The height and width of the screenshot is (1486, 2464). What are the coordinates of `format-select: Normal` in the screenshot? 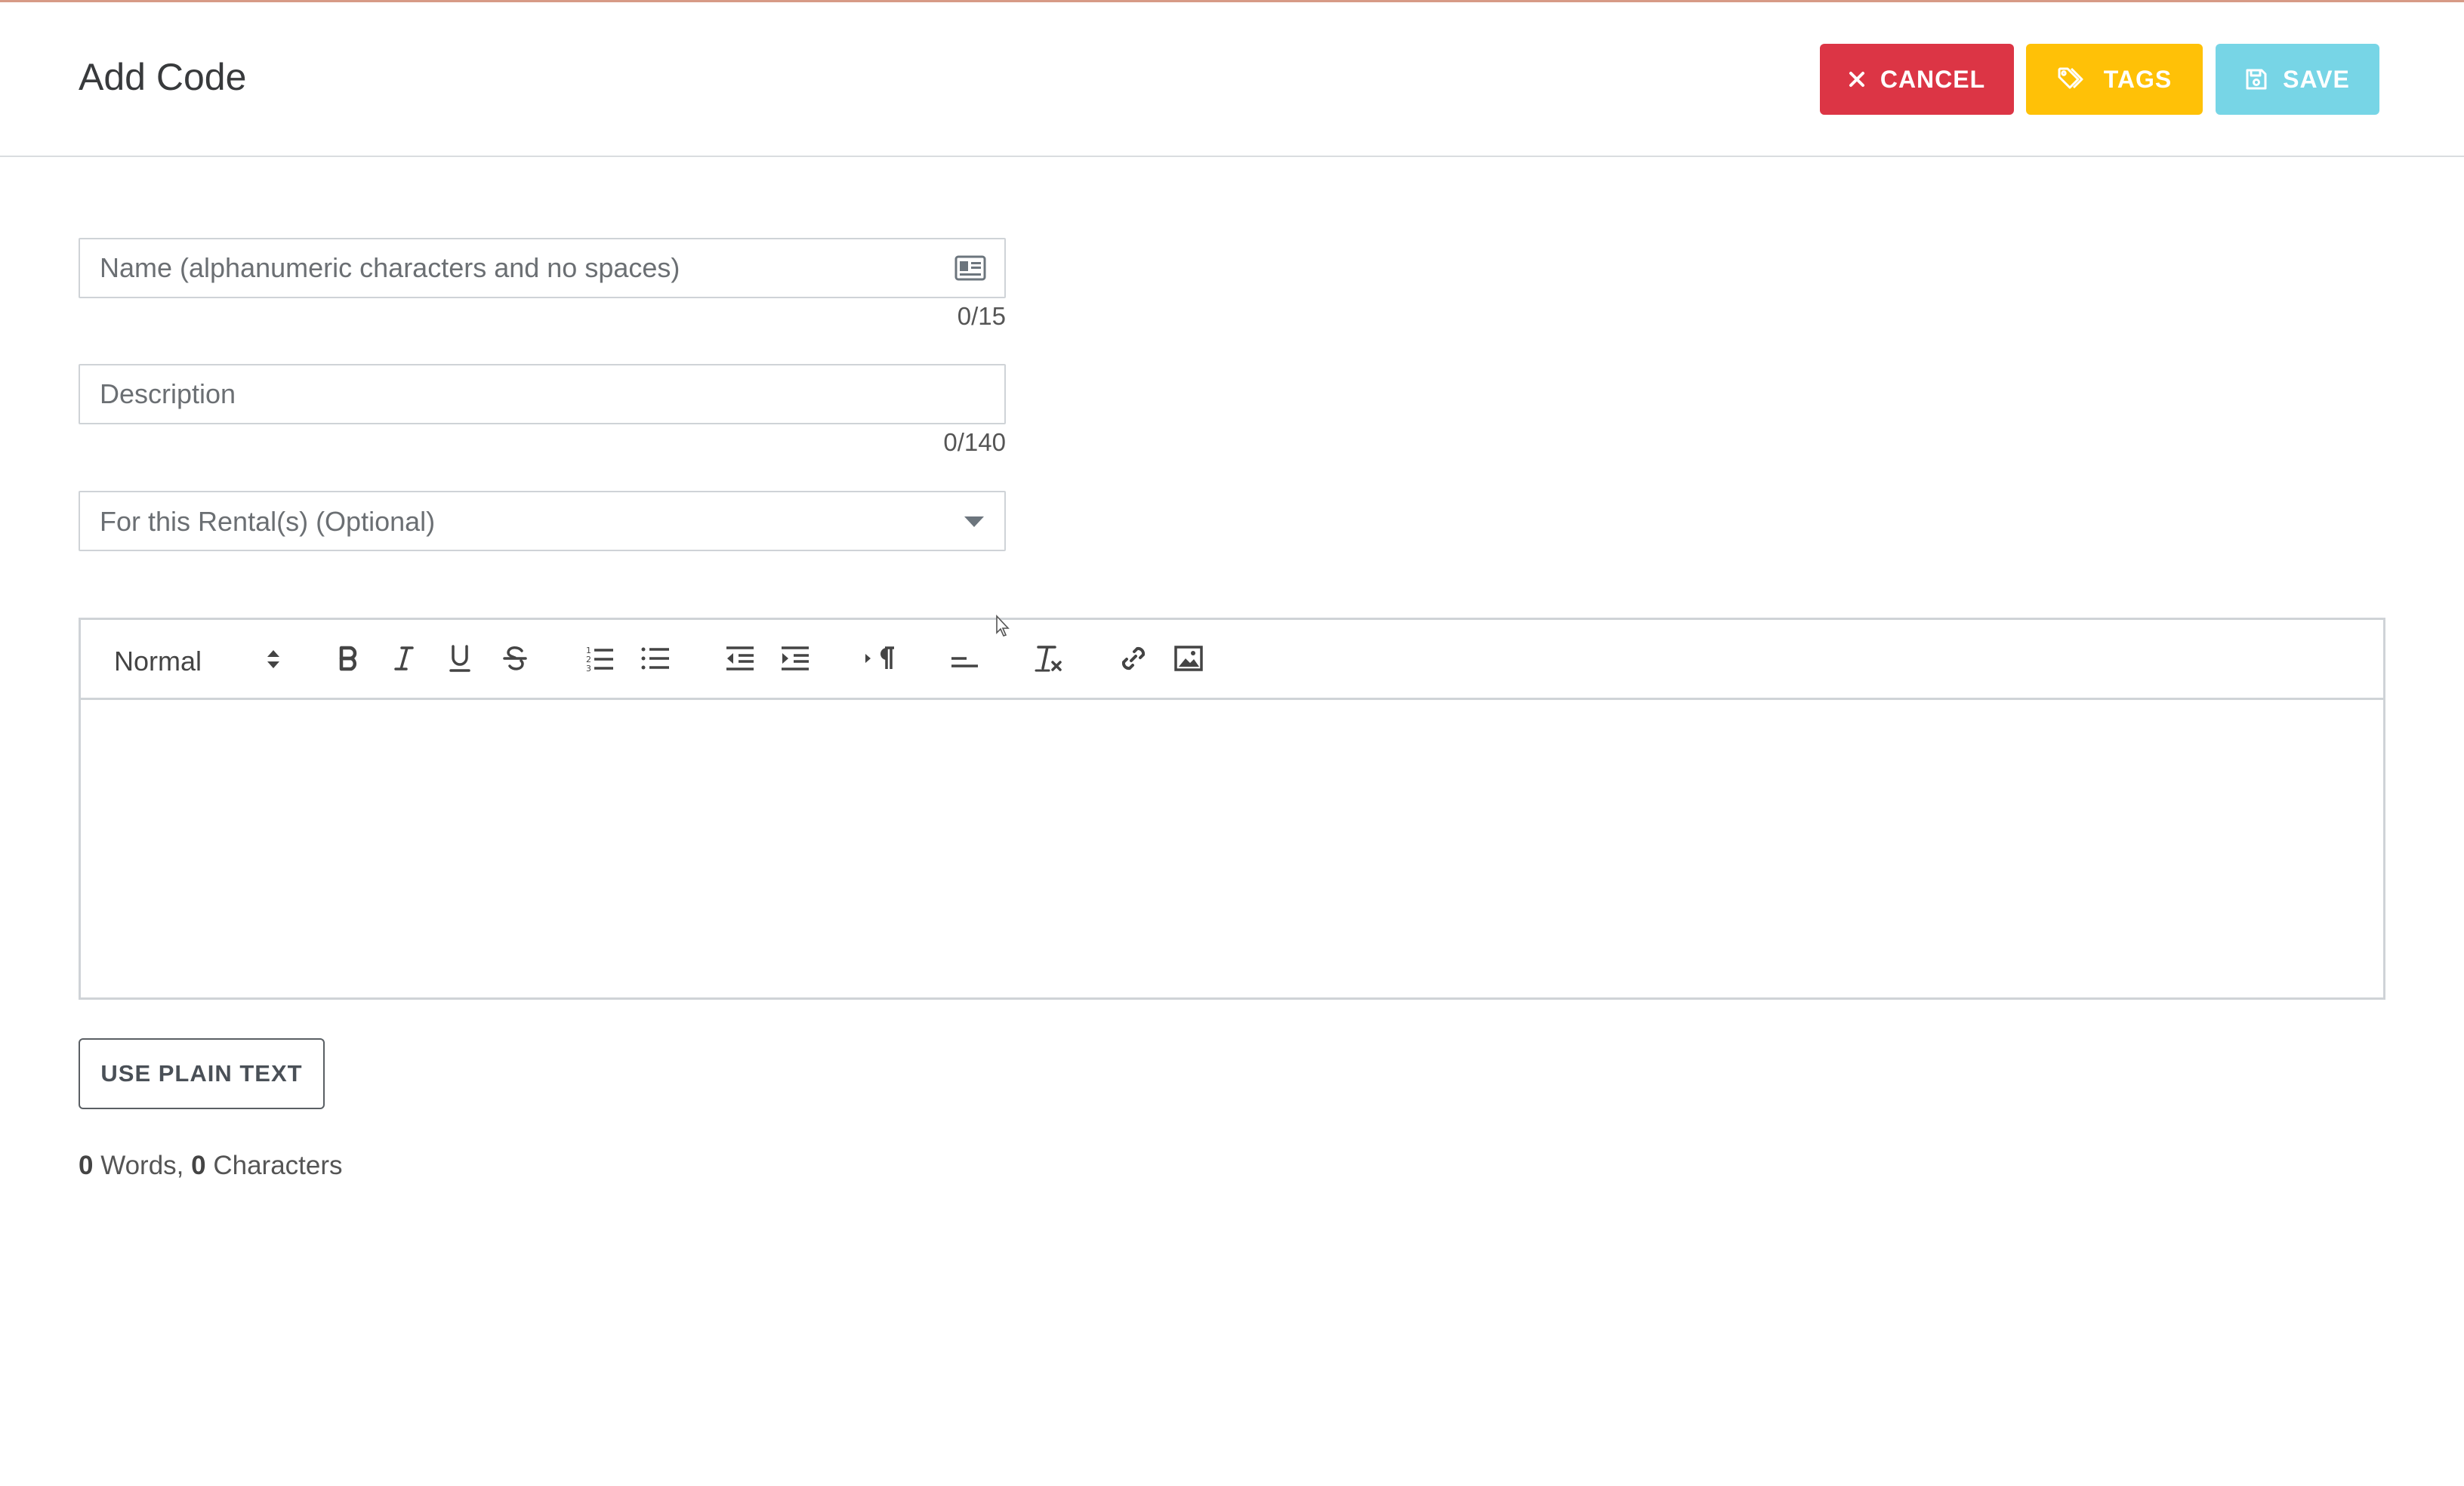 It's located at (204, 660).